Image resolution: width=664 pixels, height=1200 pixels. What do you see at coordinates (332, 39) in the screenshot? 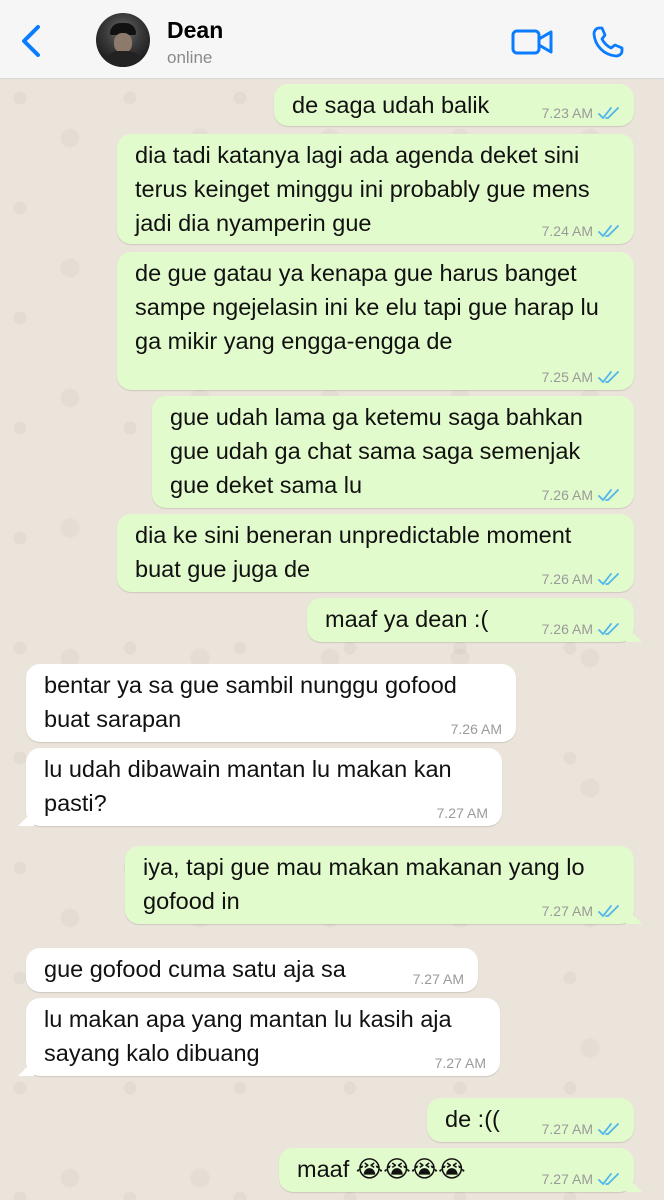
I see `chat-header: Dean online` at bounding box center [332, 39].